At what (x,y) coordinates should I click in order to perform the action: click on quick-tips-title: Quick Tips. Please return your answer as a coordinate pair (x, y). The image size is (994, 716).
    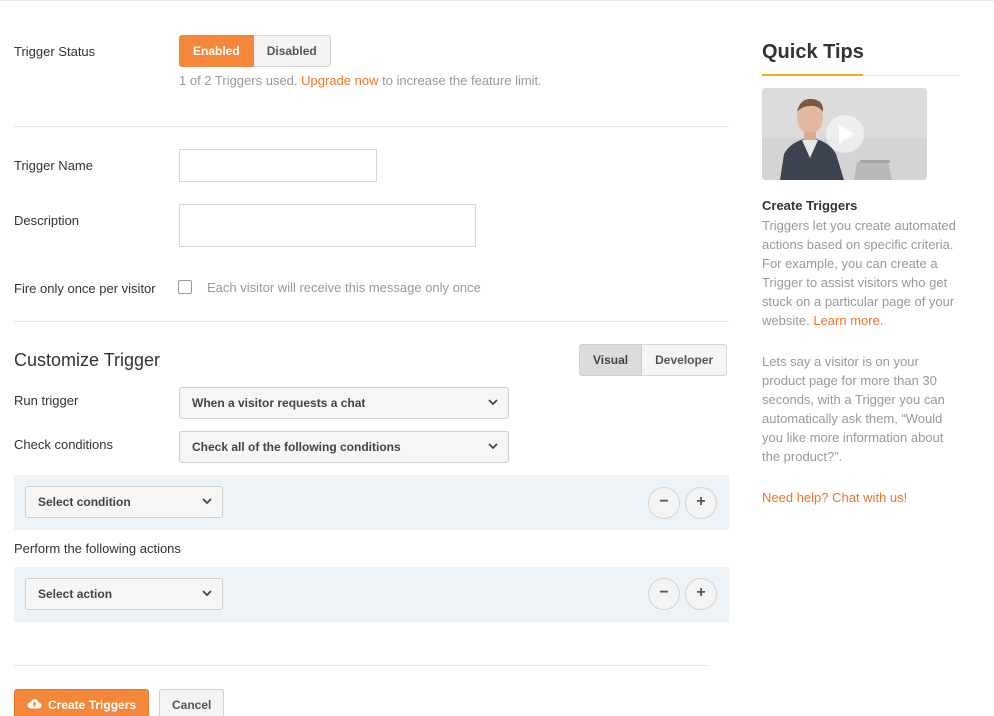
    Looking at the image, I should click on (813, 52).